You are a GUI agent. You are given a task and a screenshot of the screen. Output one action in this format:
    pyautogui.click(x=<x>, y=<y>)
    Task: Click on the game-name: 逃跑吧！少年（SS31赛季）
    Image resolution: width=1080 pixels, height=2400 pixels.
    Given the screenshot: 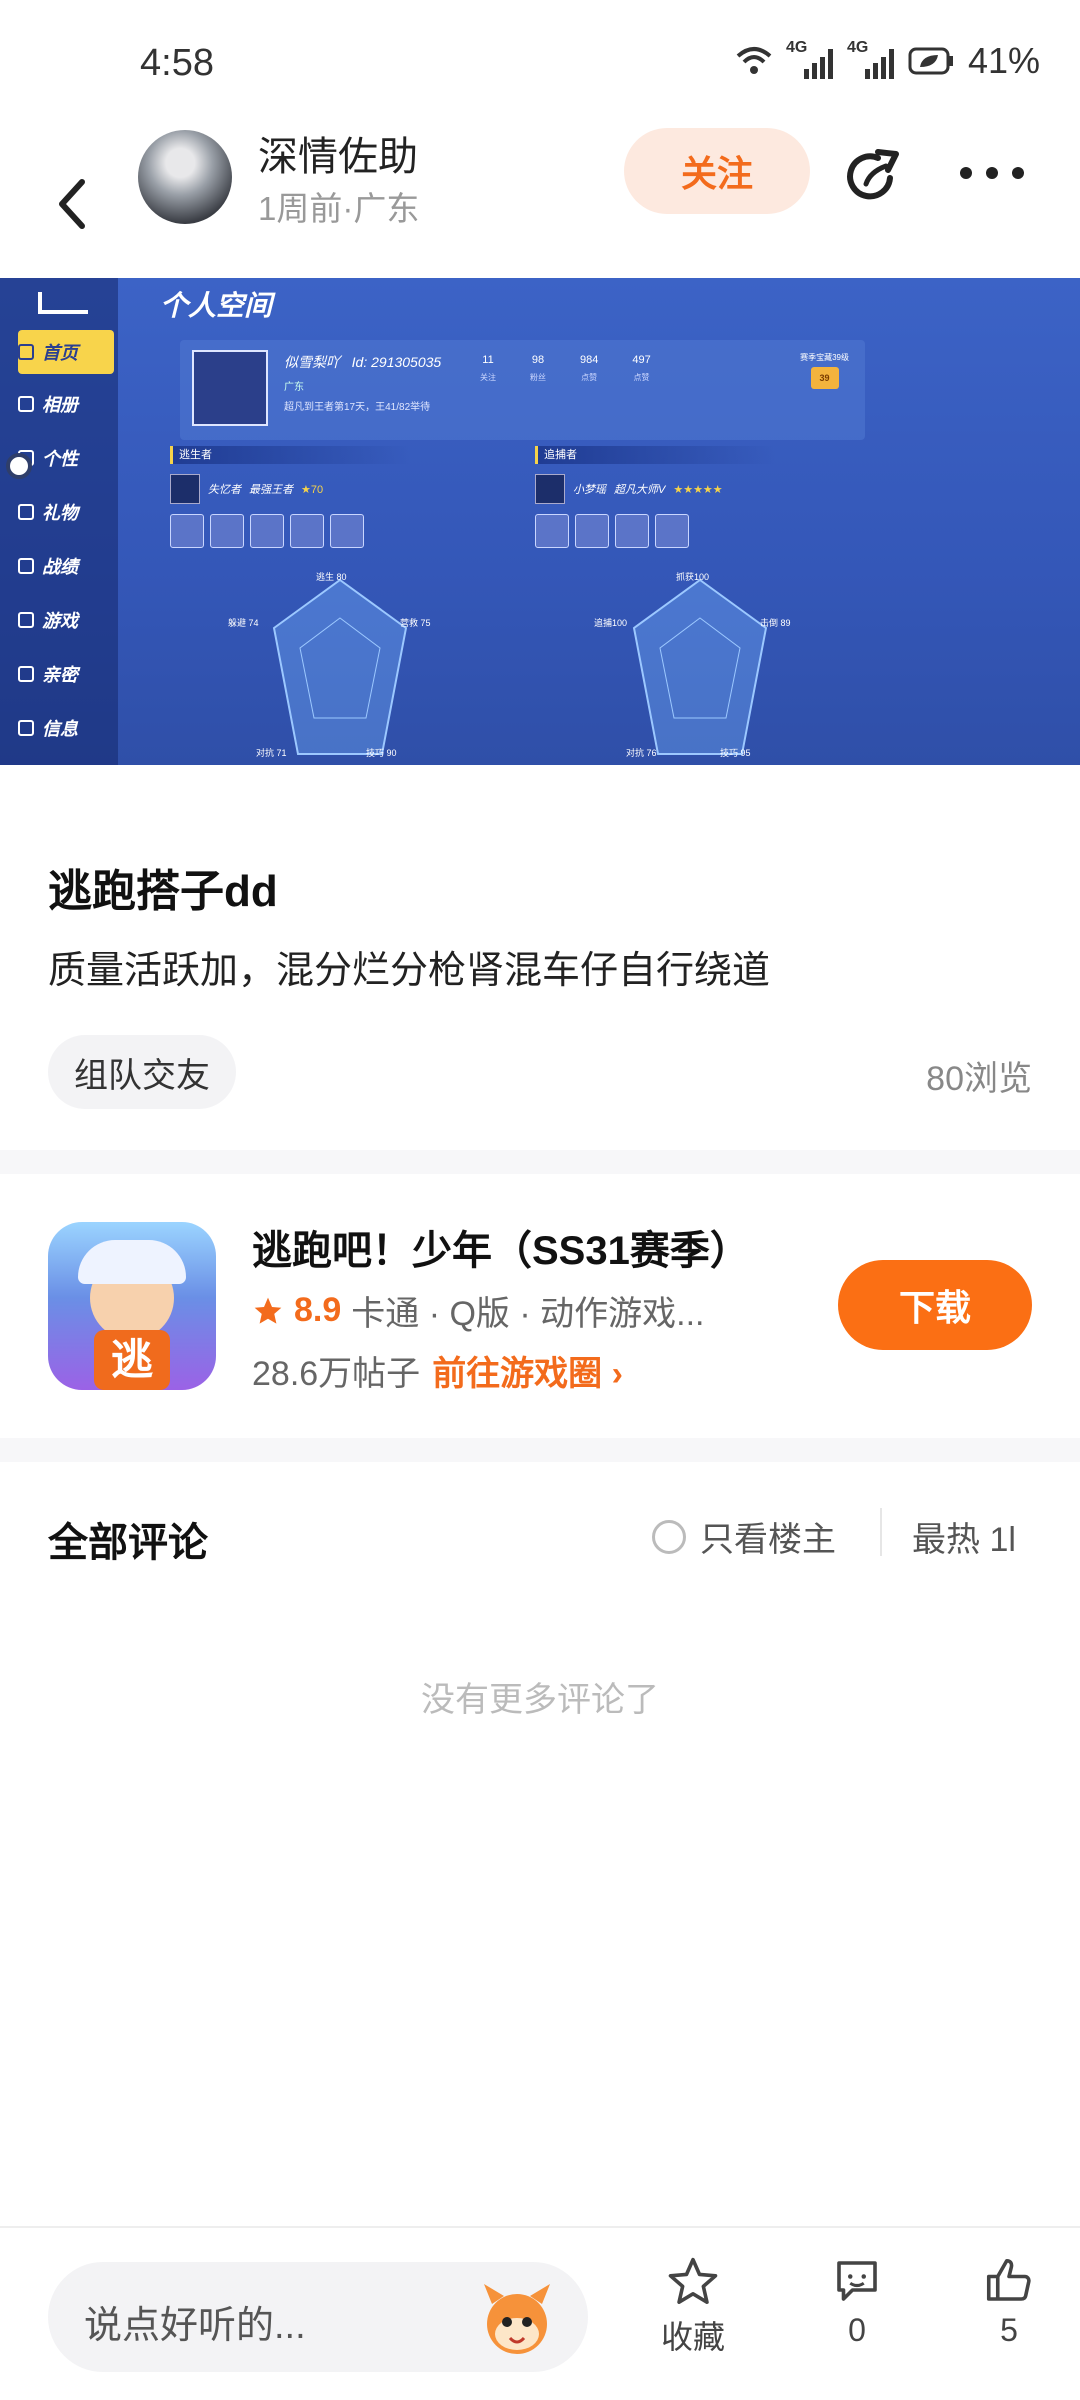 What is the action you would take?
    pyautogui.click(x=501, y=1247)
    